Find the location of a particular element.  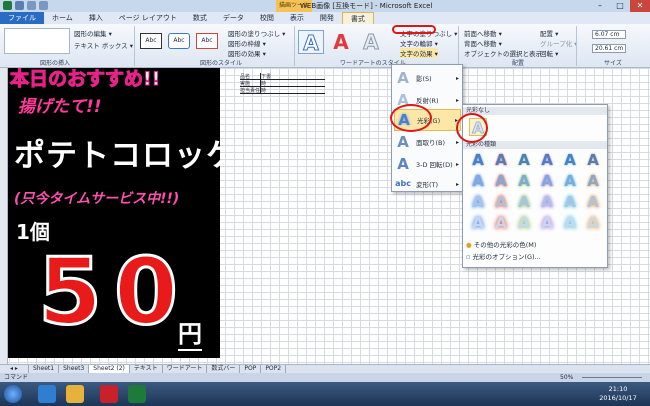

info-table: 品名 下書 実施時 担当責任時 is located at coordinates (282, 83).